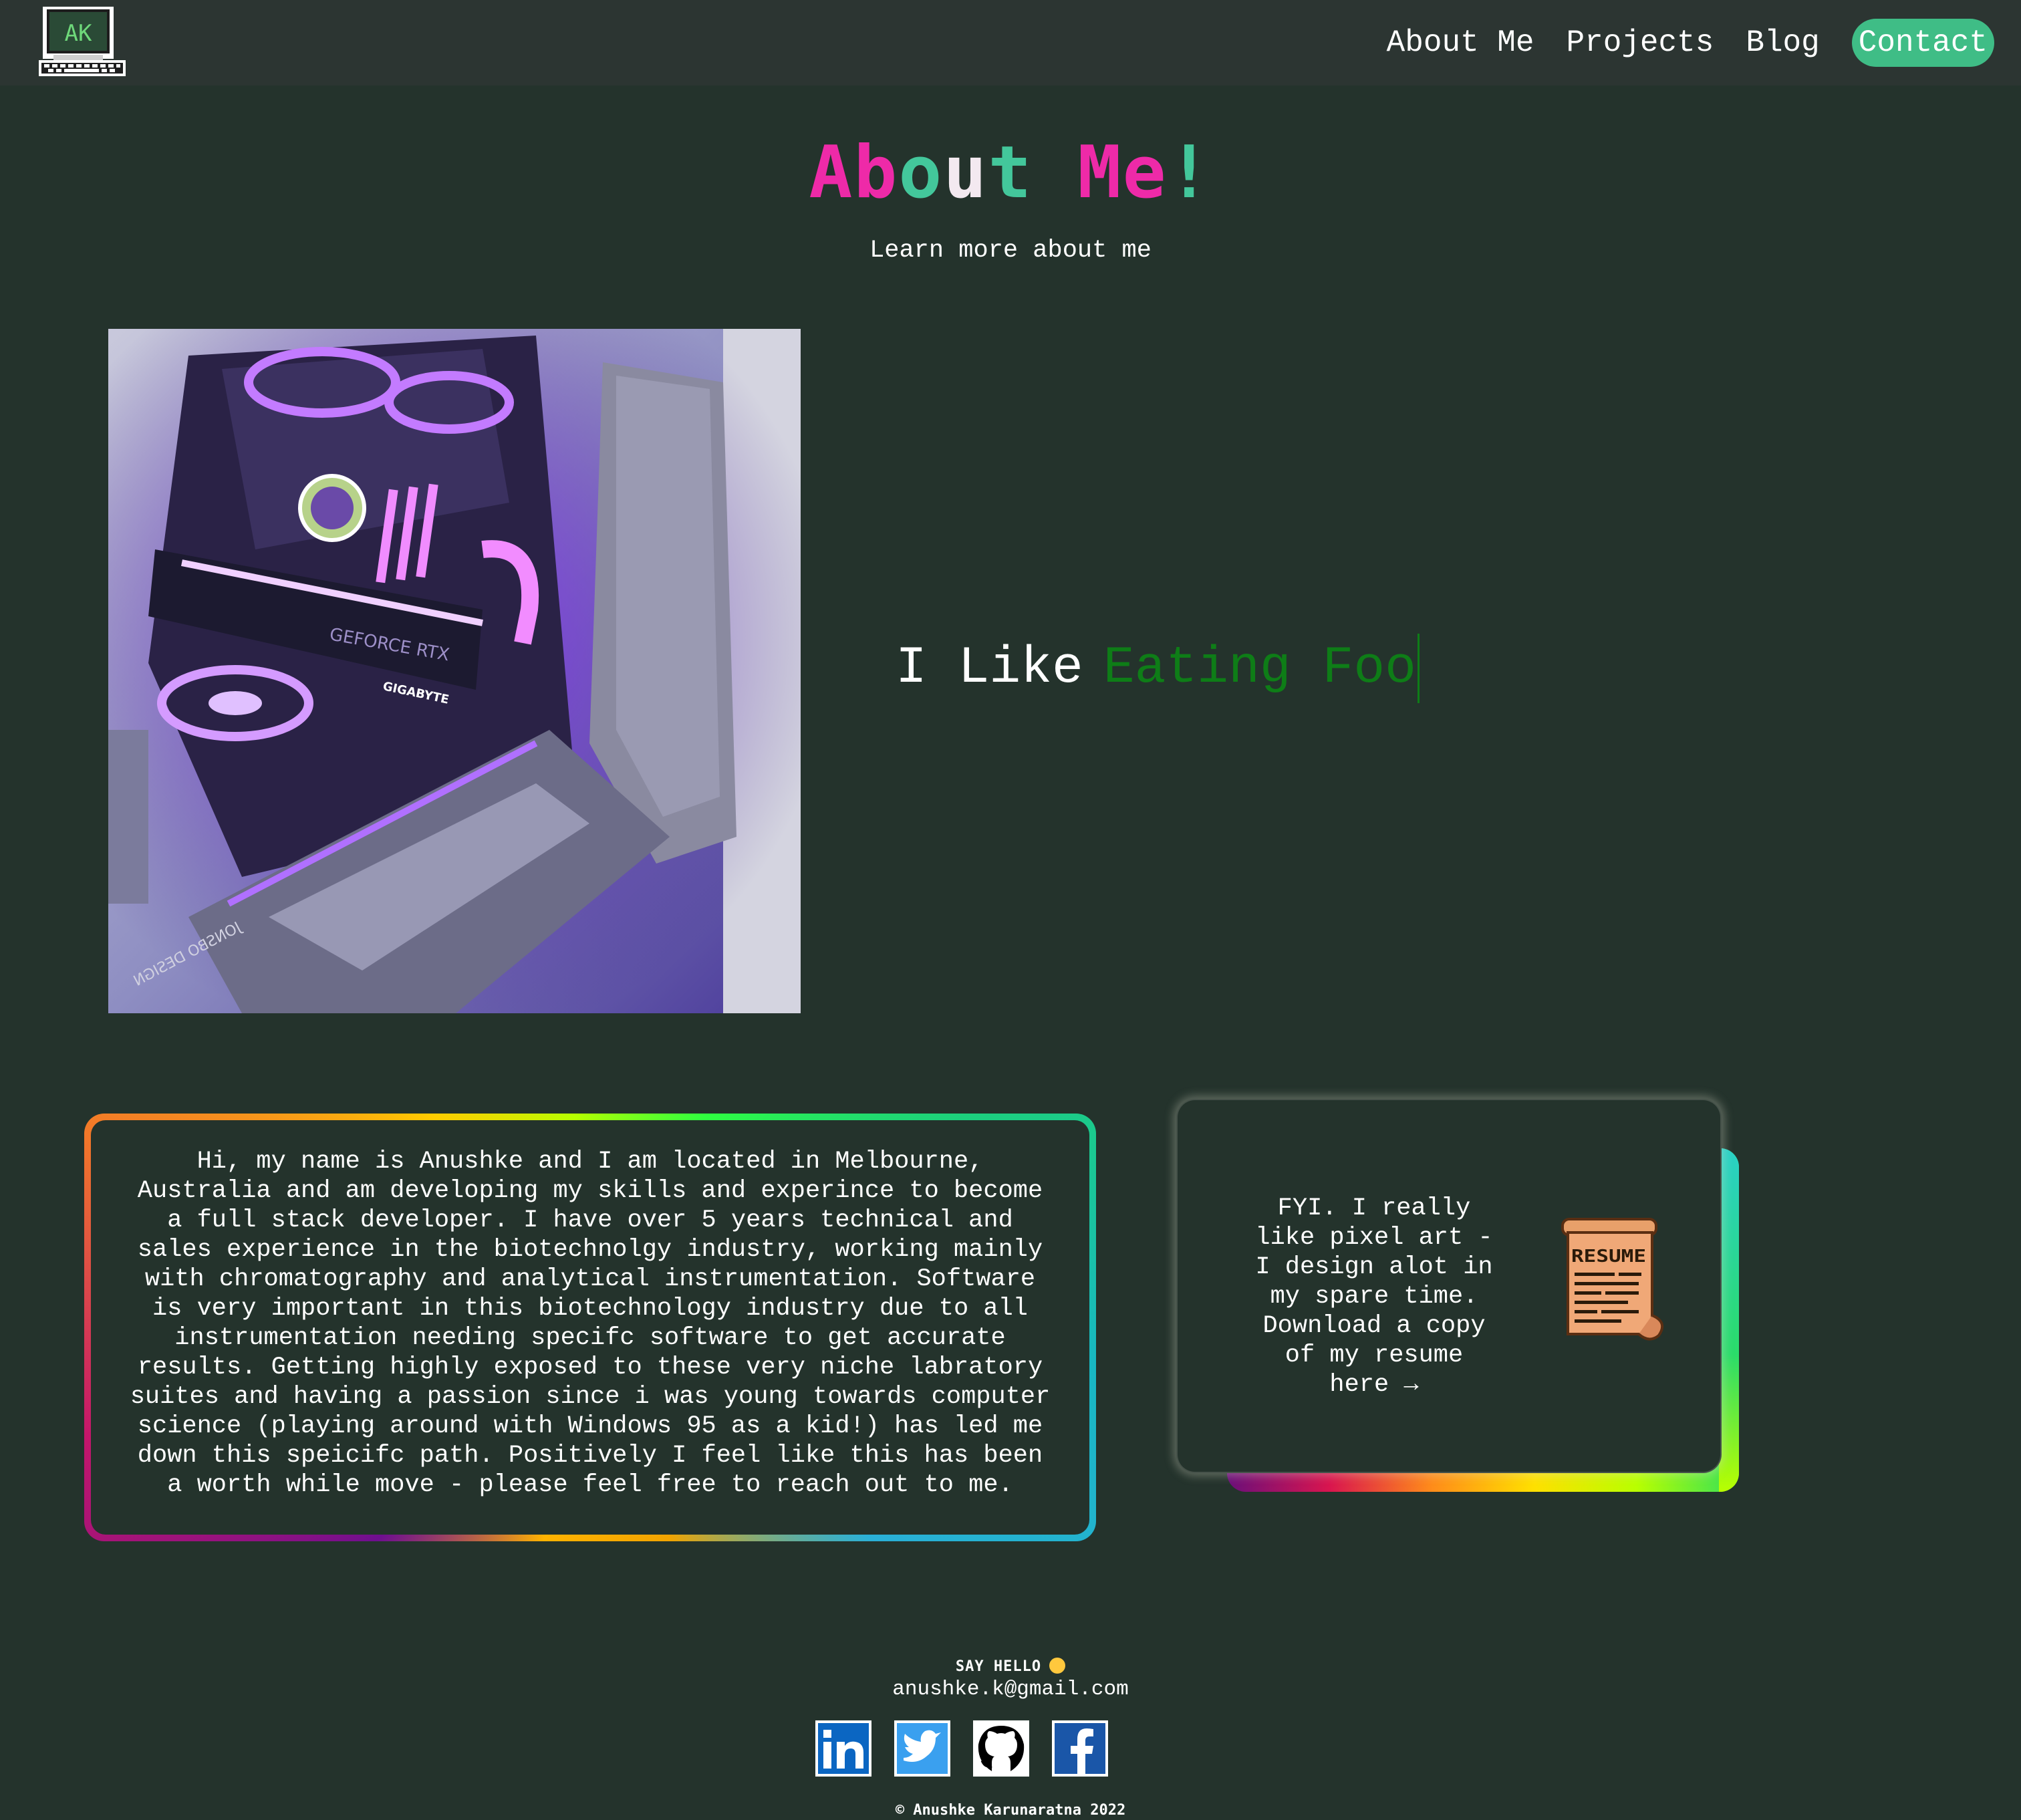  What do you see at coordinates (1010, 43) in the screenshot?
I see `navbar: AK About Me Projects Blog Contact` at bounding box center [1010, 43].